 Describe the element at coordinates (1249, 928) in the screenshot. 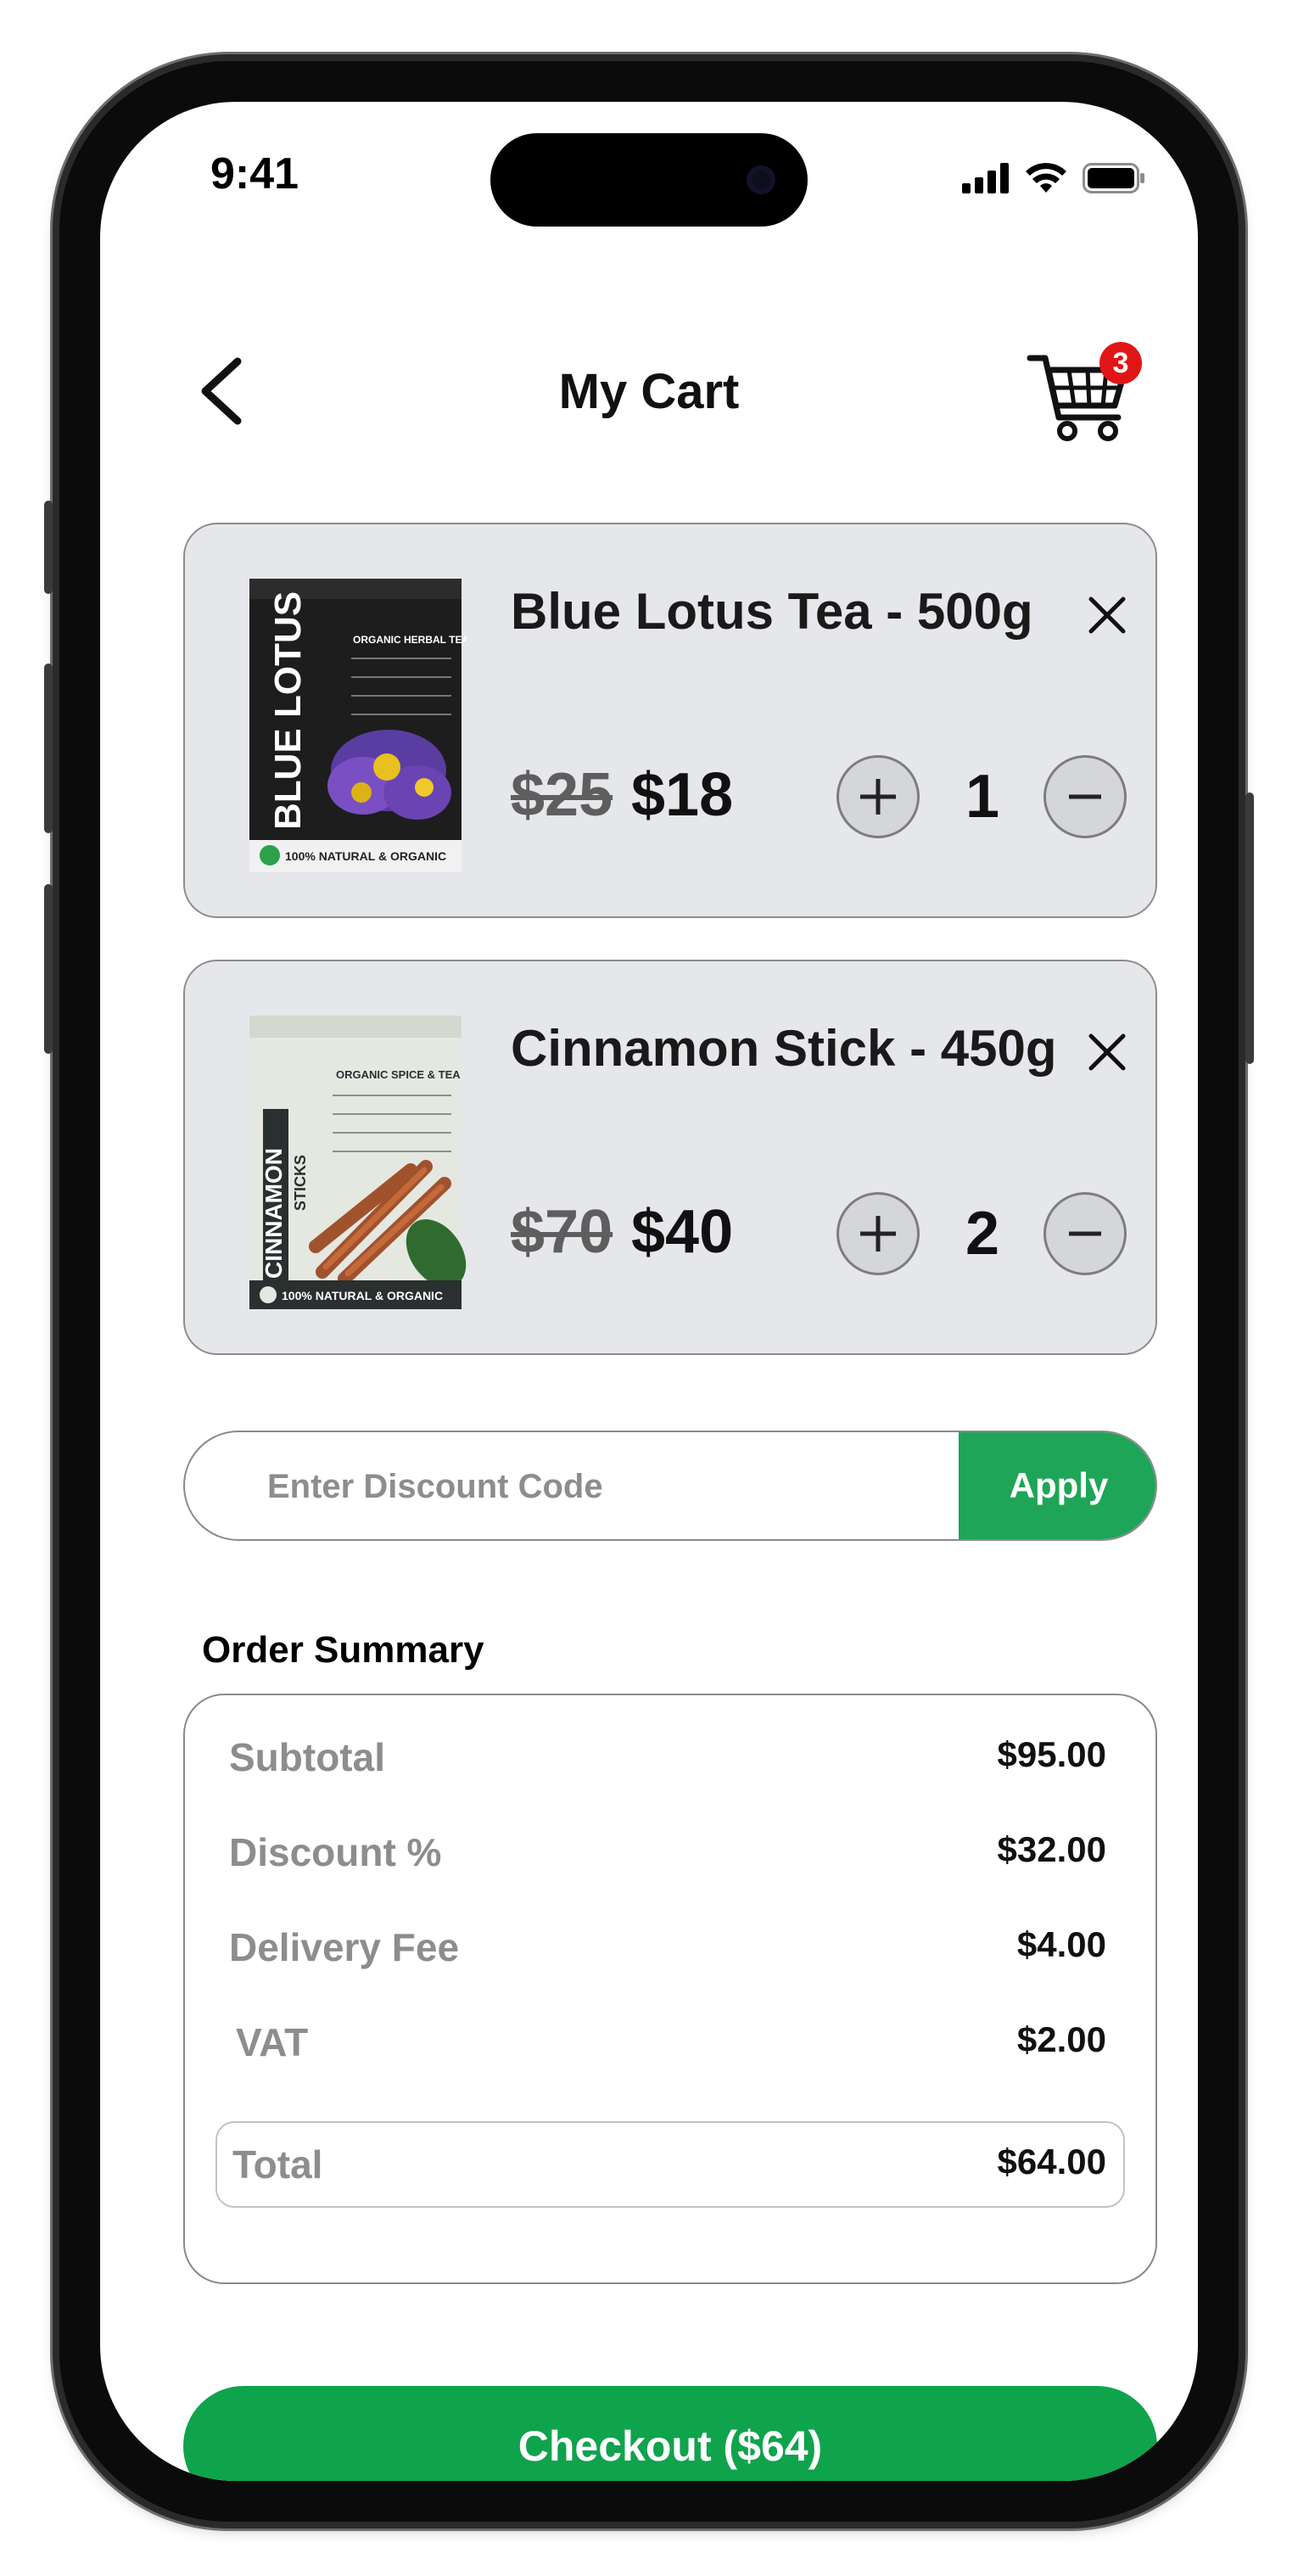

I see `phone-power-button` at that location.